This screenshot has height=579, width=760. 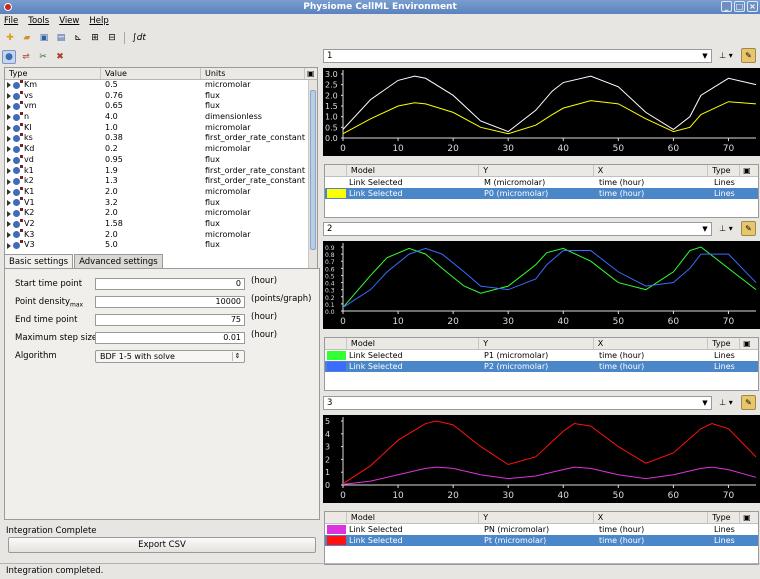 What do you see at coordinates (44, 38) in the screenshot?
I see `save-icon: ▣` at bounding box center [44, 38].